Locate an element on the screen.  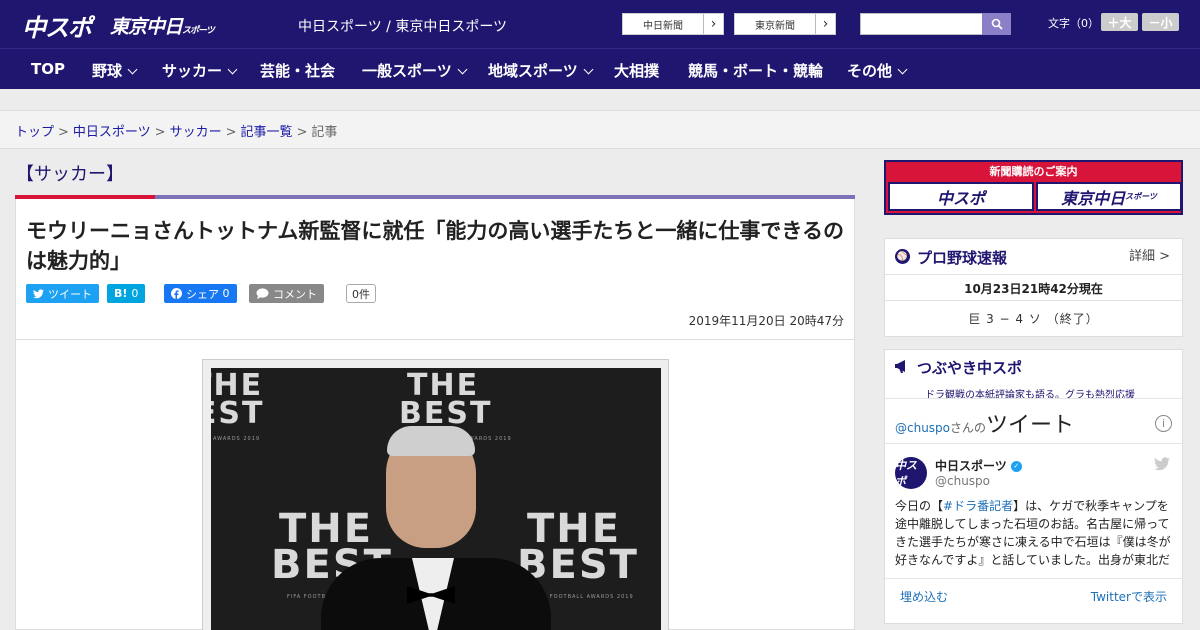
nav-label: 大相撲 is located at coordinates (637, 71).